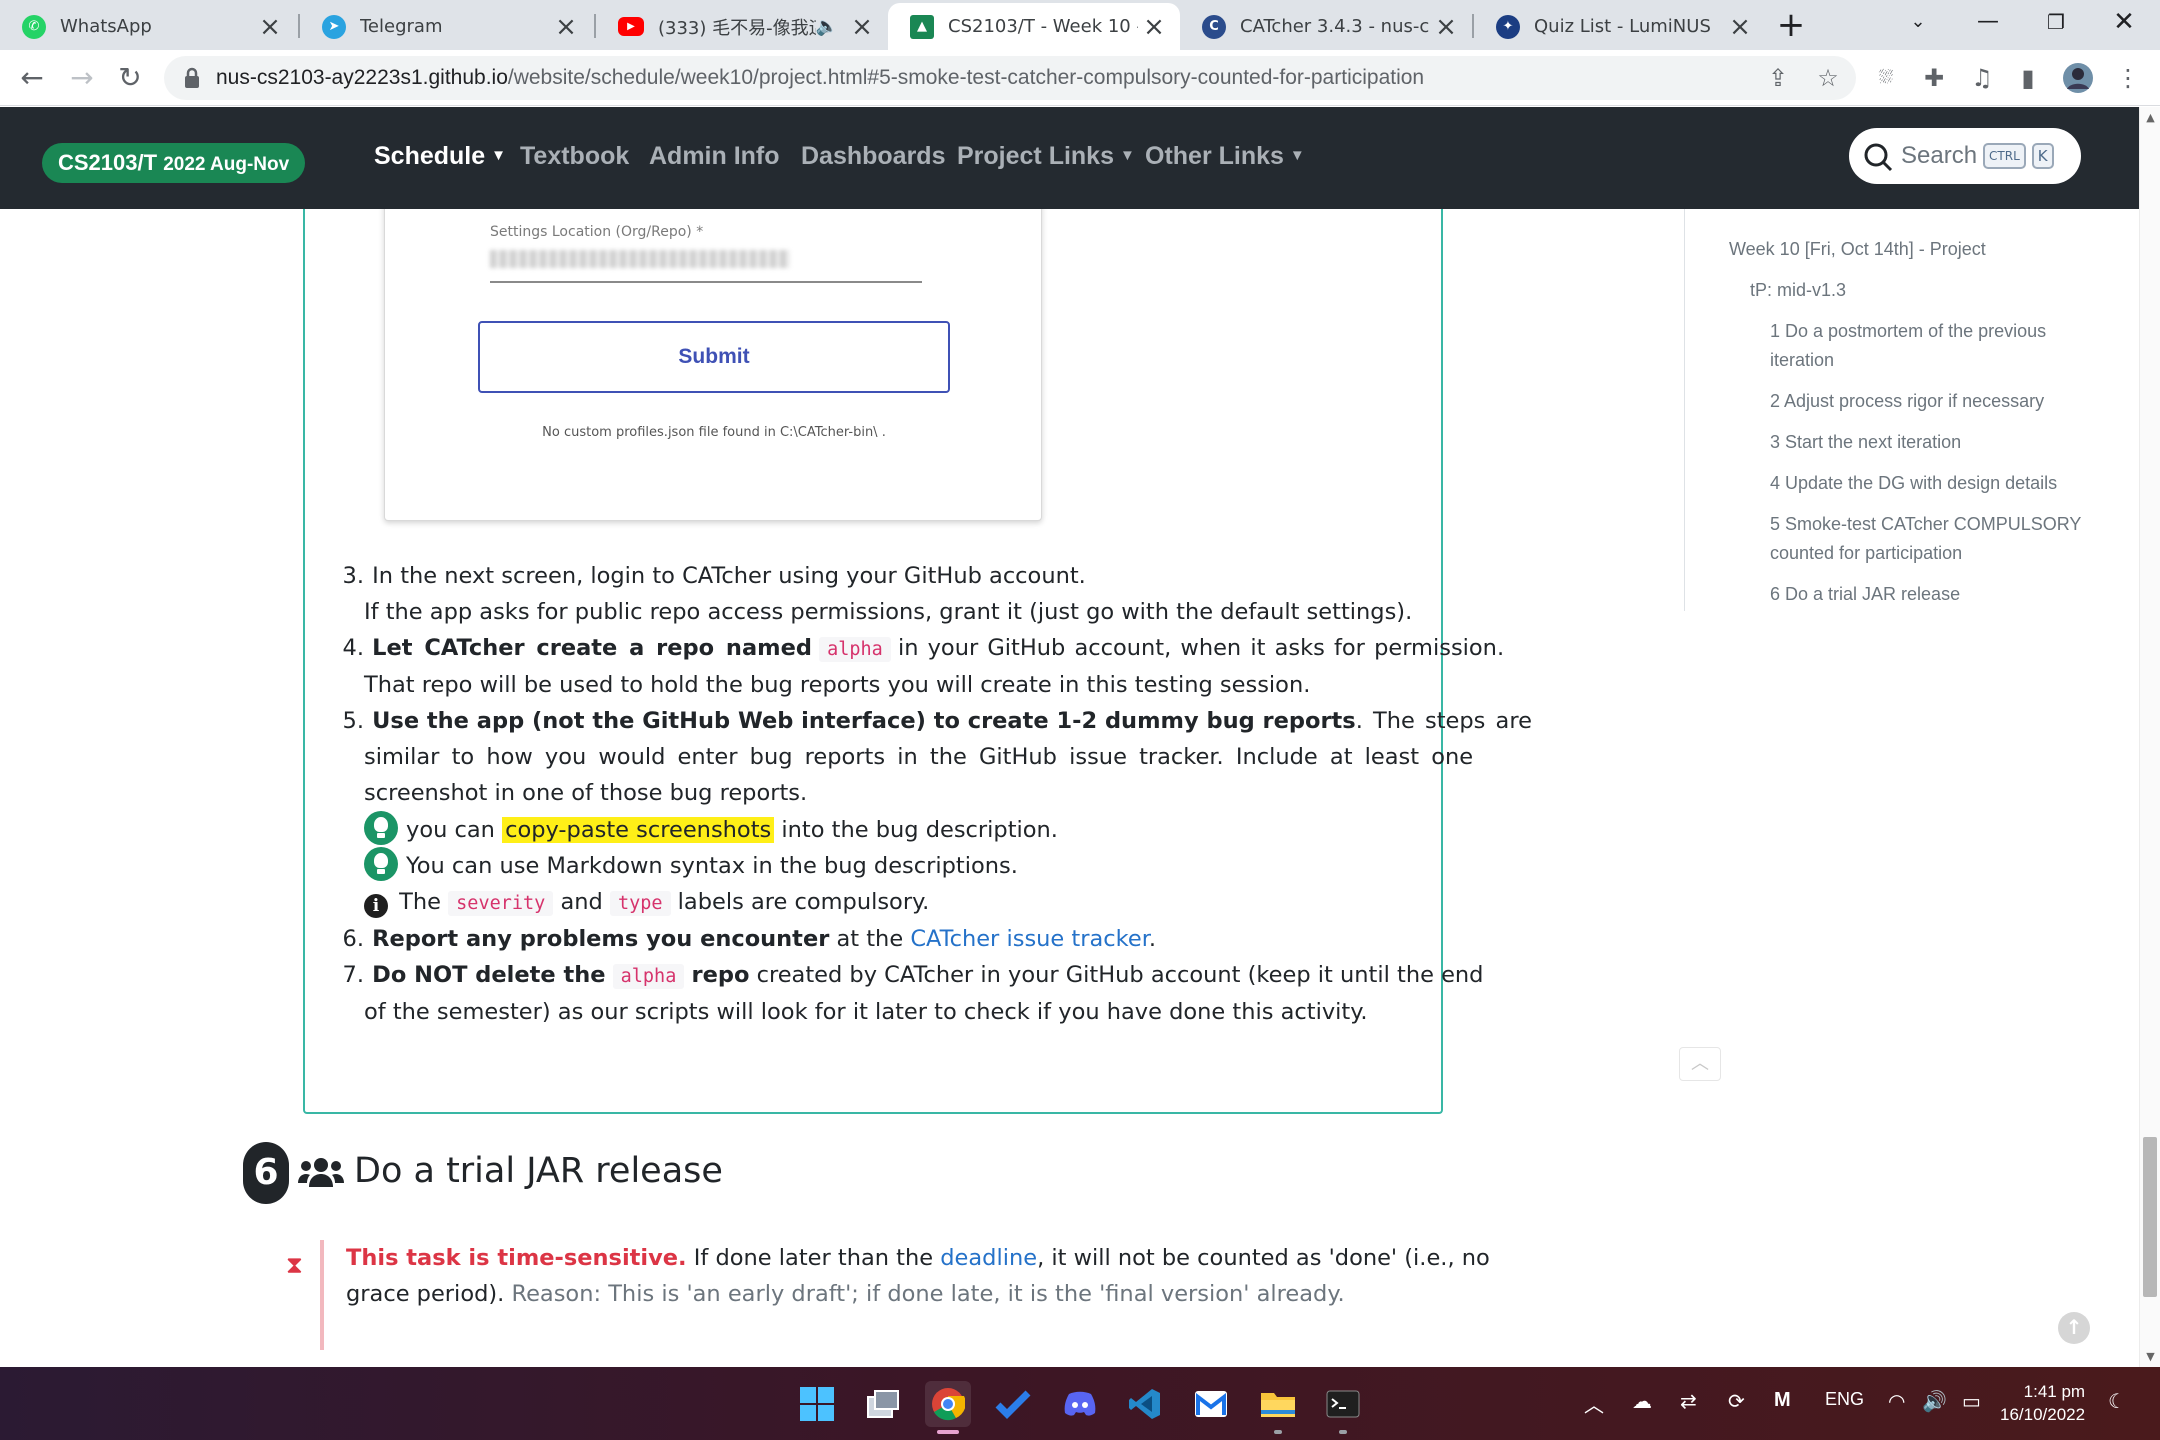  Describe the element at coordinates (1934, 78) in the screenshot. I see `puzzle-extensions-icon: ✚` at that location.